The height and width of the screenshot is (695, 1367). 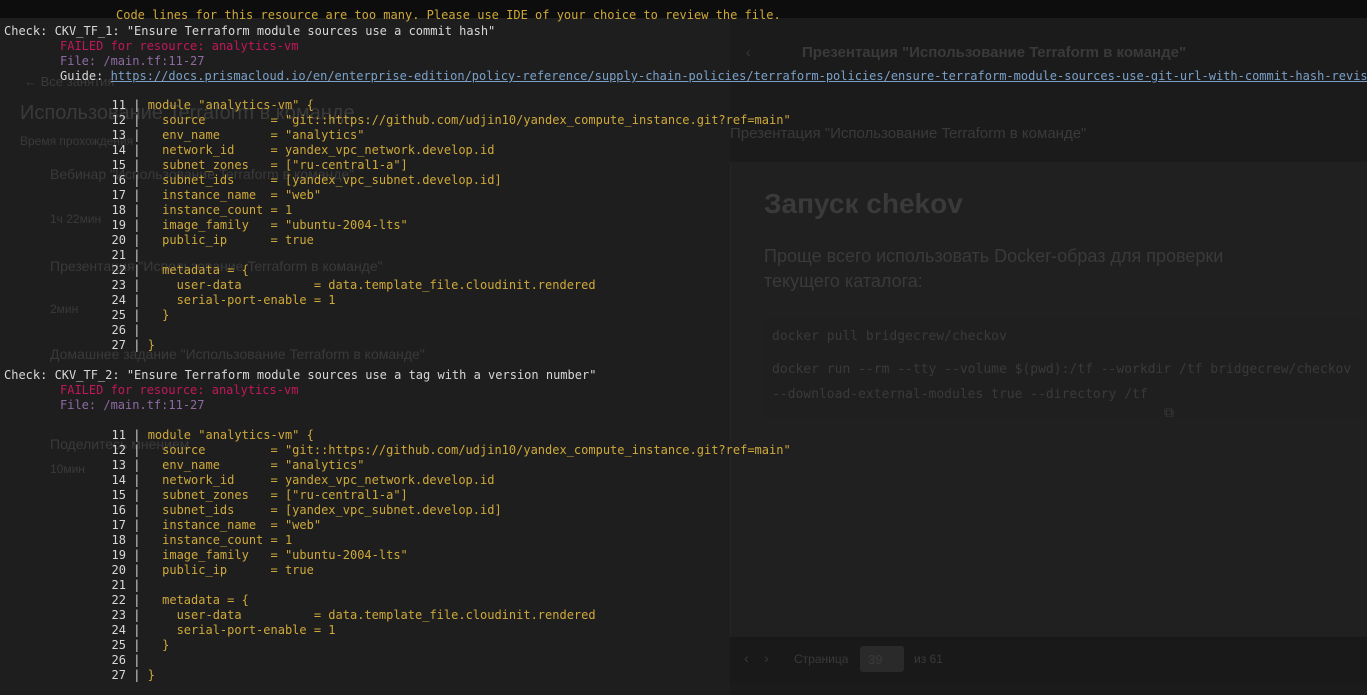 What do you see at coordinates (179, 390) in the screenshot?
I see `check-2-failed: FAILED for resource: analytics-vm` at bounding box center [179, 390].